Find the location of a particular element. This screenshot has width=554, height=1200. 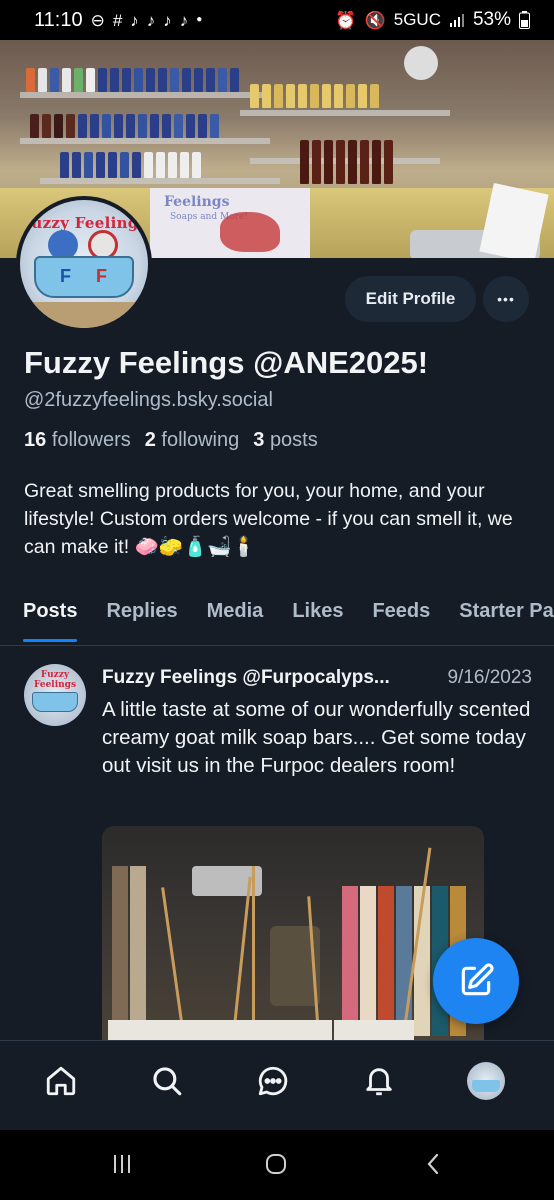

tab-starter-packs: Starter Packs is located at coordinates (506, 620).